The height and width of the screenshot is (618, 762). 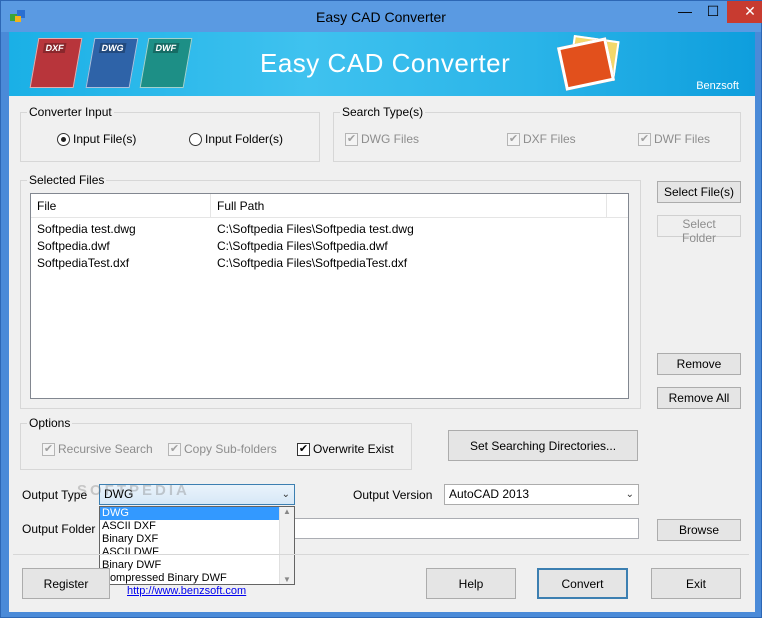 What do you see at coordinates (287, 579) in the screenshot?
I see `scroll-down-icon: ▼` at bounding box center [287, 579].